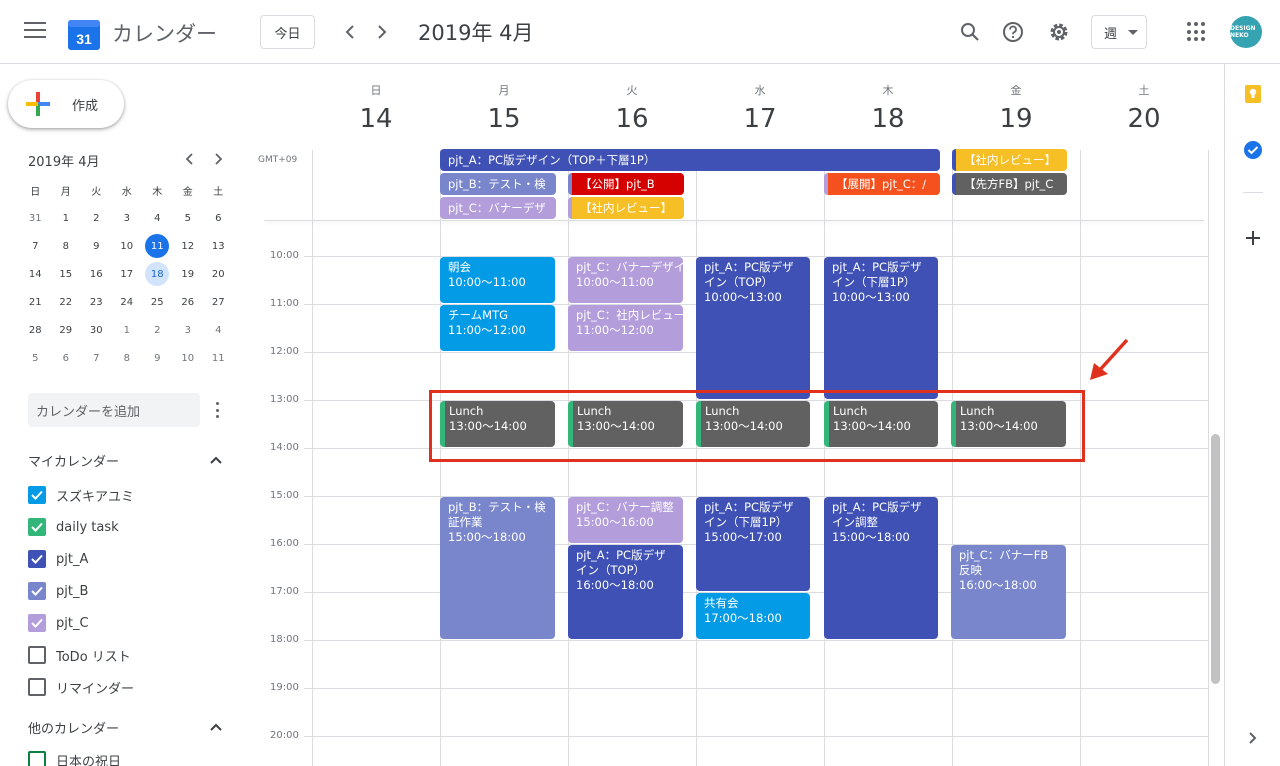 This screenshot has height=766, width=1280. I want to click on other-calendars-title: 他のカレンダー, so click(73, 727).